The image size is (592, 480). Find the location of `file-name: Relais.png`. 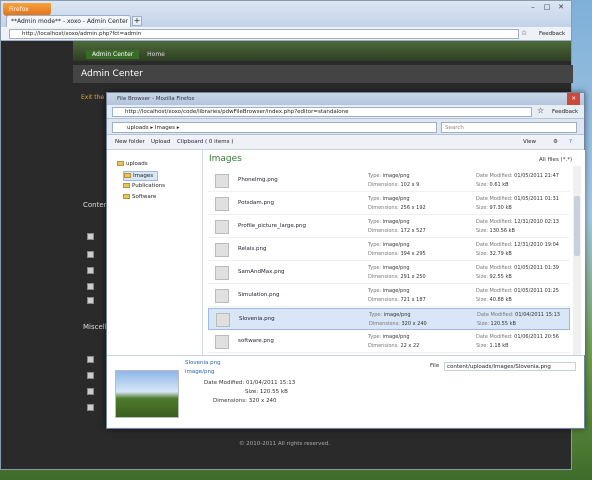

file-name: Relais.png is located at coordinates (252, 249).